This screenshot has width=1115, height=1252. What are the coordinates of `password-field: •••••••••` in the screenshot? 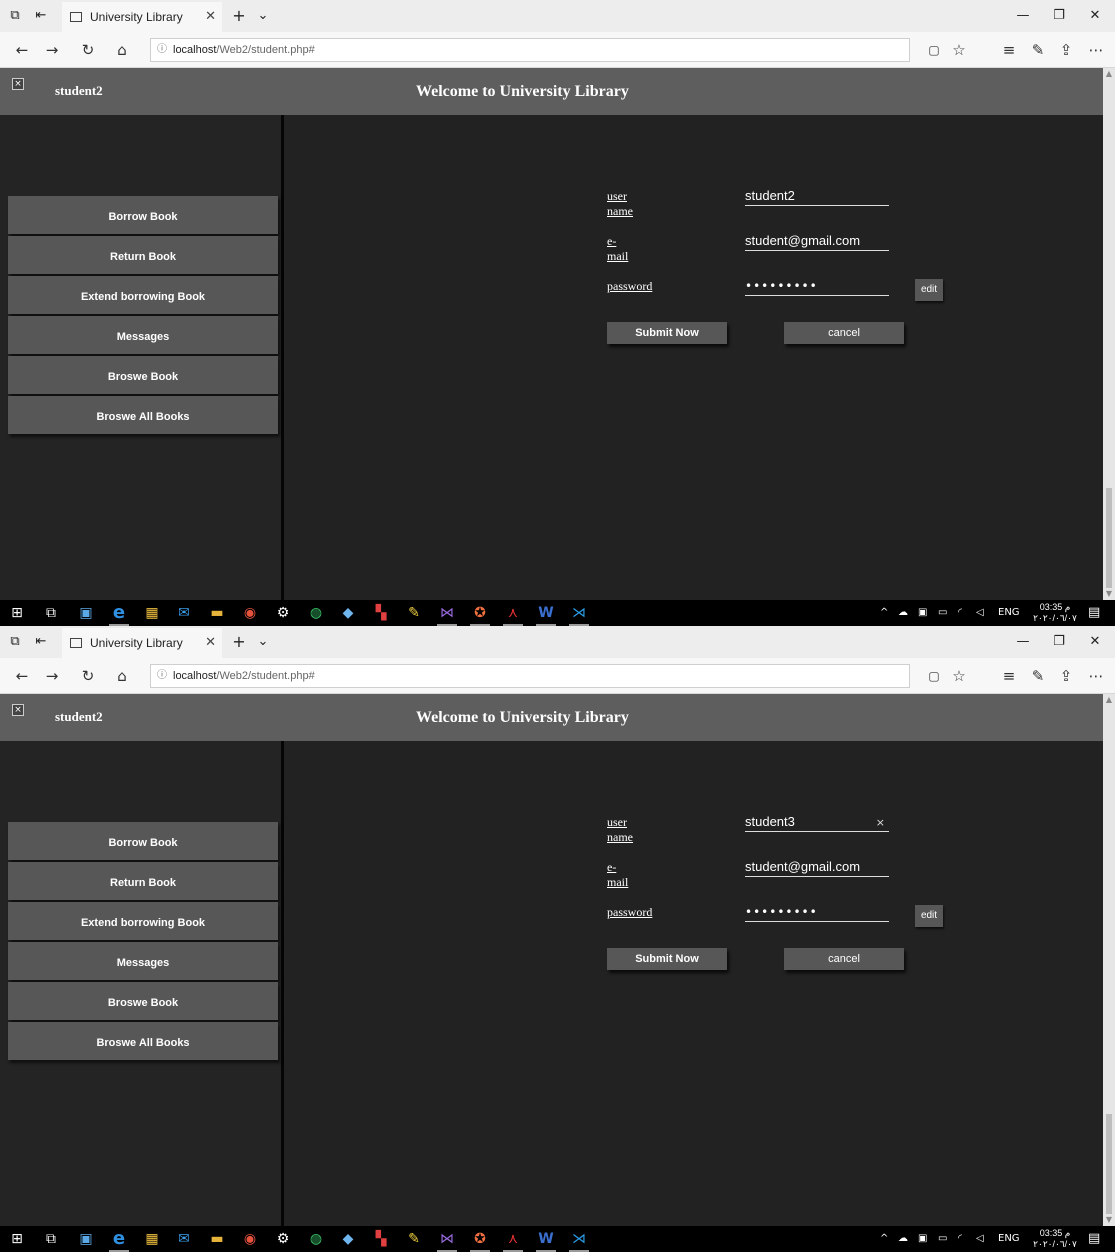 It's located at (817, 287).